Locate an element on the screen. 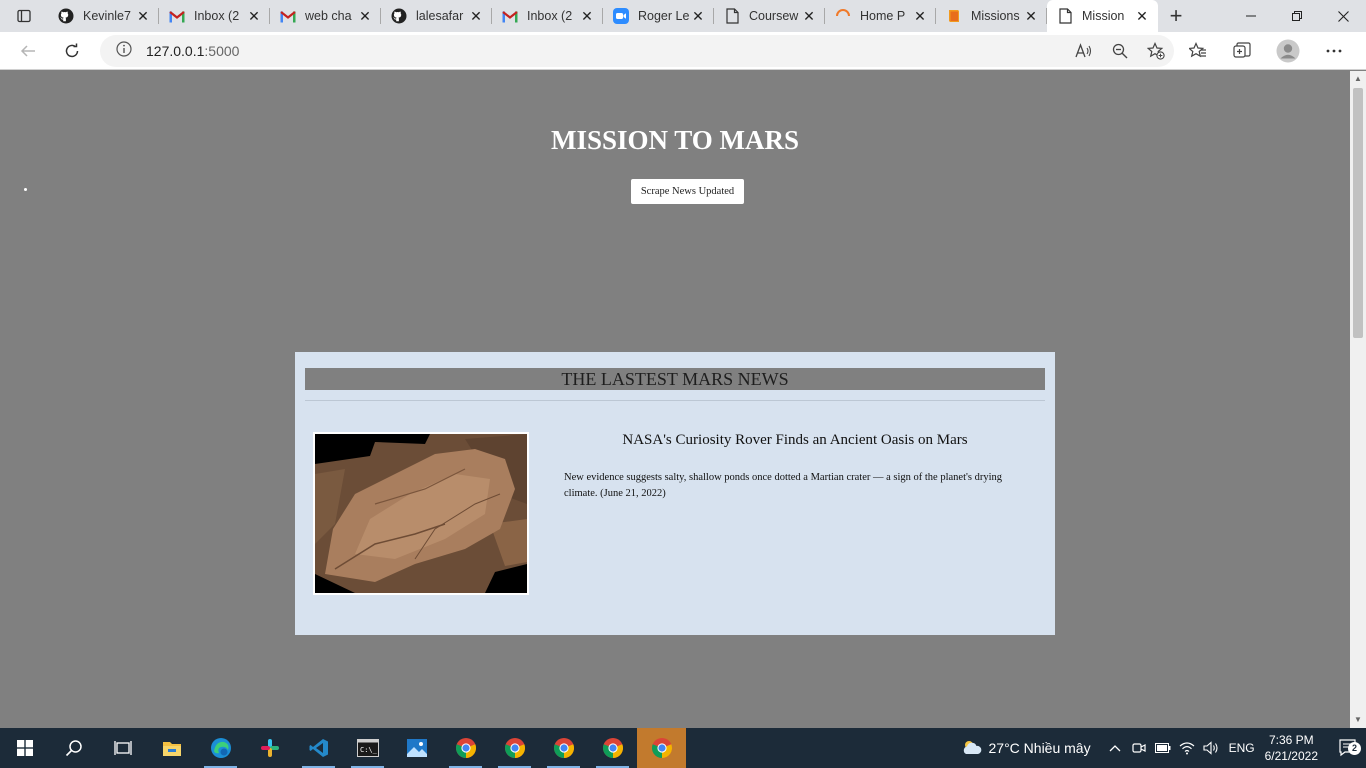  close-window-icon is located at coordinates (1343, 16).